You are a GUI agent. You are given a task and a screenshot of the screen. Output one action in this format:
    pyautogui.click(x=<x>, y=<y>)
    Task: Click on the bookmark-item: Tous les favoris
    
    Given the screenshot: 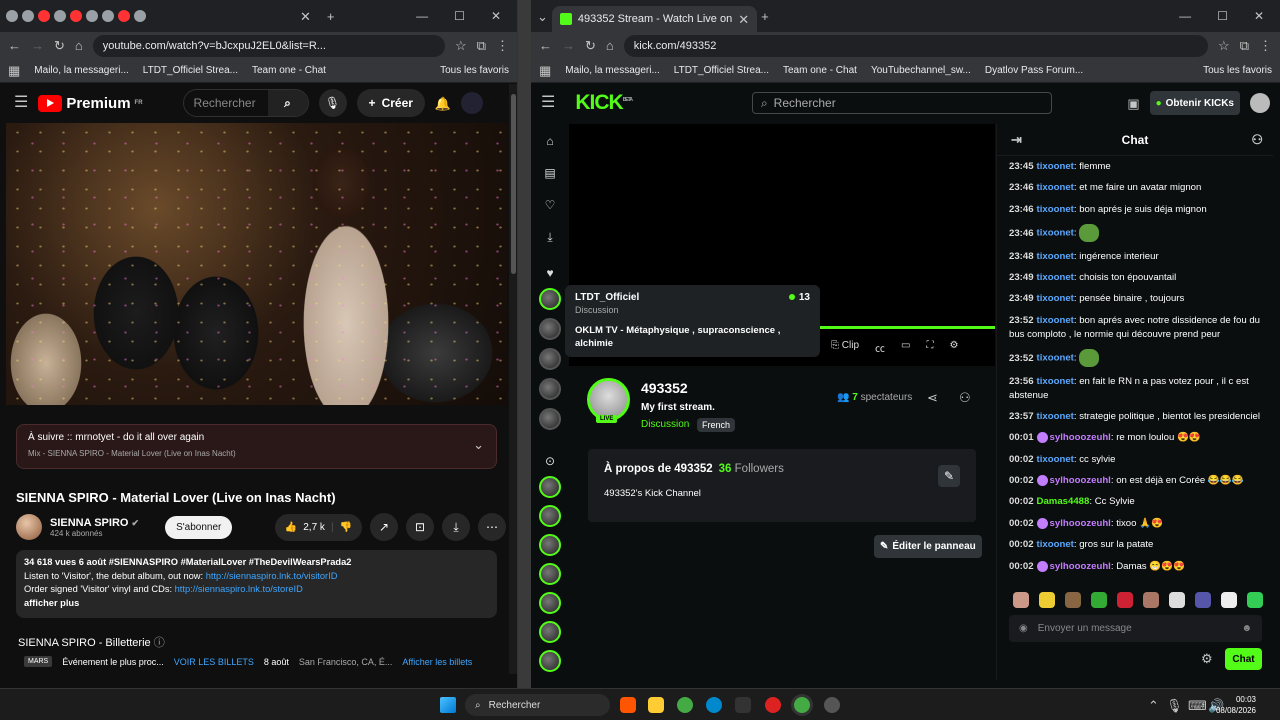 What is the action you would take?
    pyautogui.click(x=474, y=70)
    